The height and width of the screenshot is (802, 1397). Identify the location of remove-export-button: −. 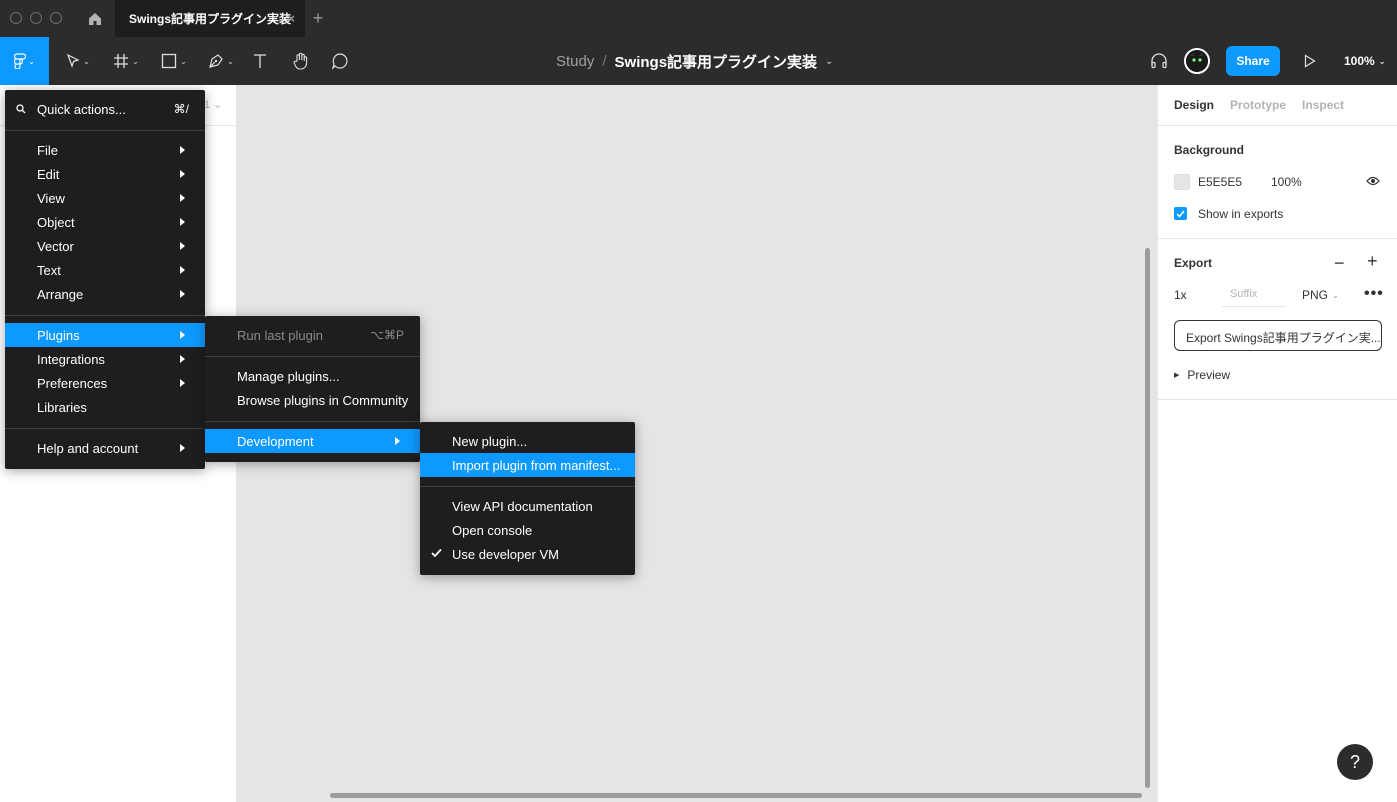
(1339, 263).